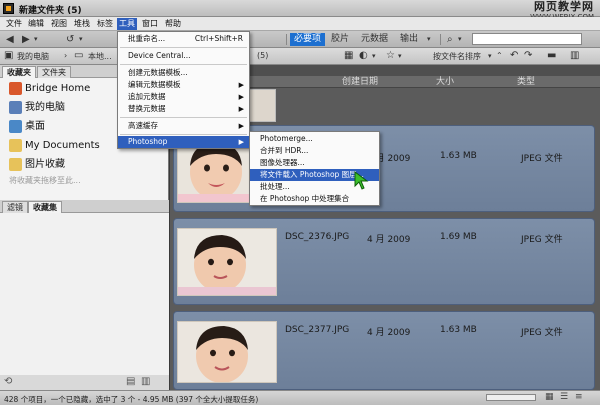  What do you see at coordinates (127, 24) in the screenshot?
I see `menu-tools: 工具` at bounding box center [127, 24].